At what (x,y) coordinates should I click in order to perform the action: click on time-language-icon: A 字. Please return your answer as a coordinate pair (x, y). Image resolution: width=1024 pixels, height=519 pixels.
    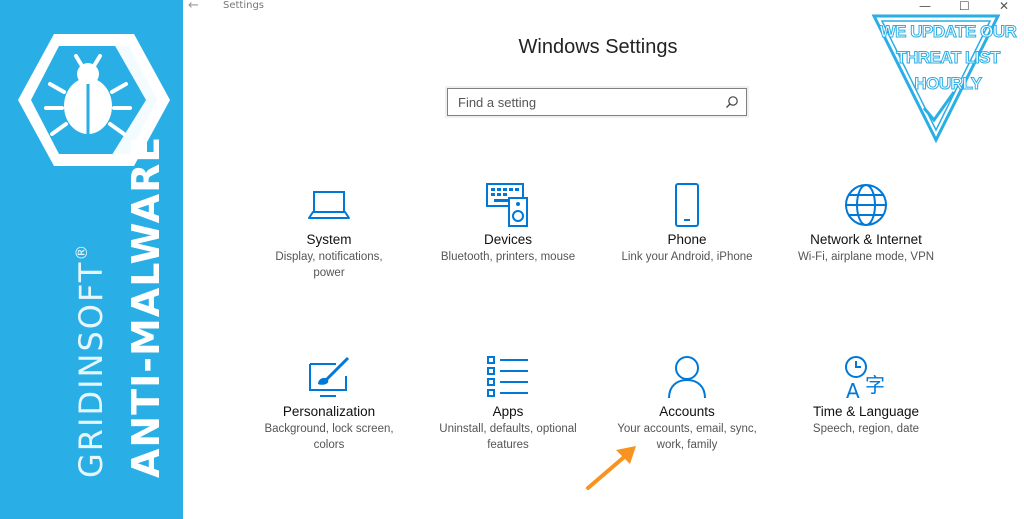
    Looking at the image, I should click on (865, 378).